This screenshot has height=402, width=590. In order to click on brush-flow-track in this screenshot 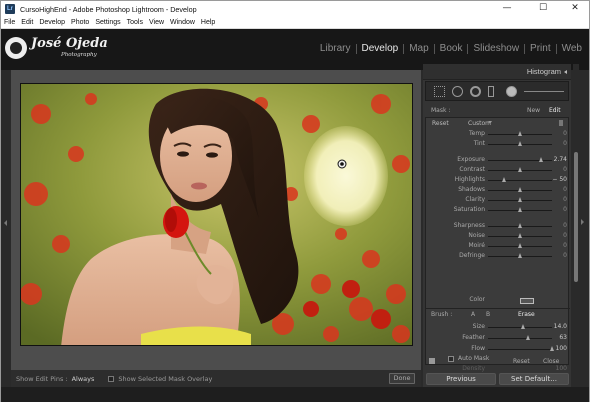, I will do `click(520, 349)`.